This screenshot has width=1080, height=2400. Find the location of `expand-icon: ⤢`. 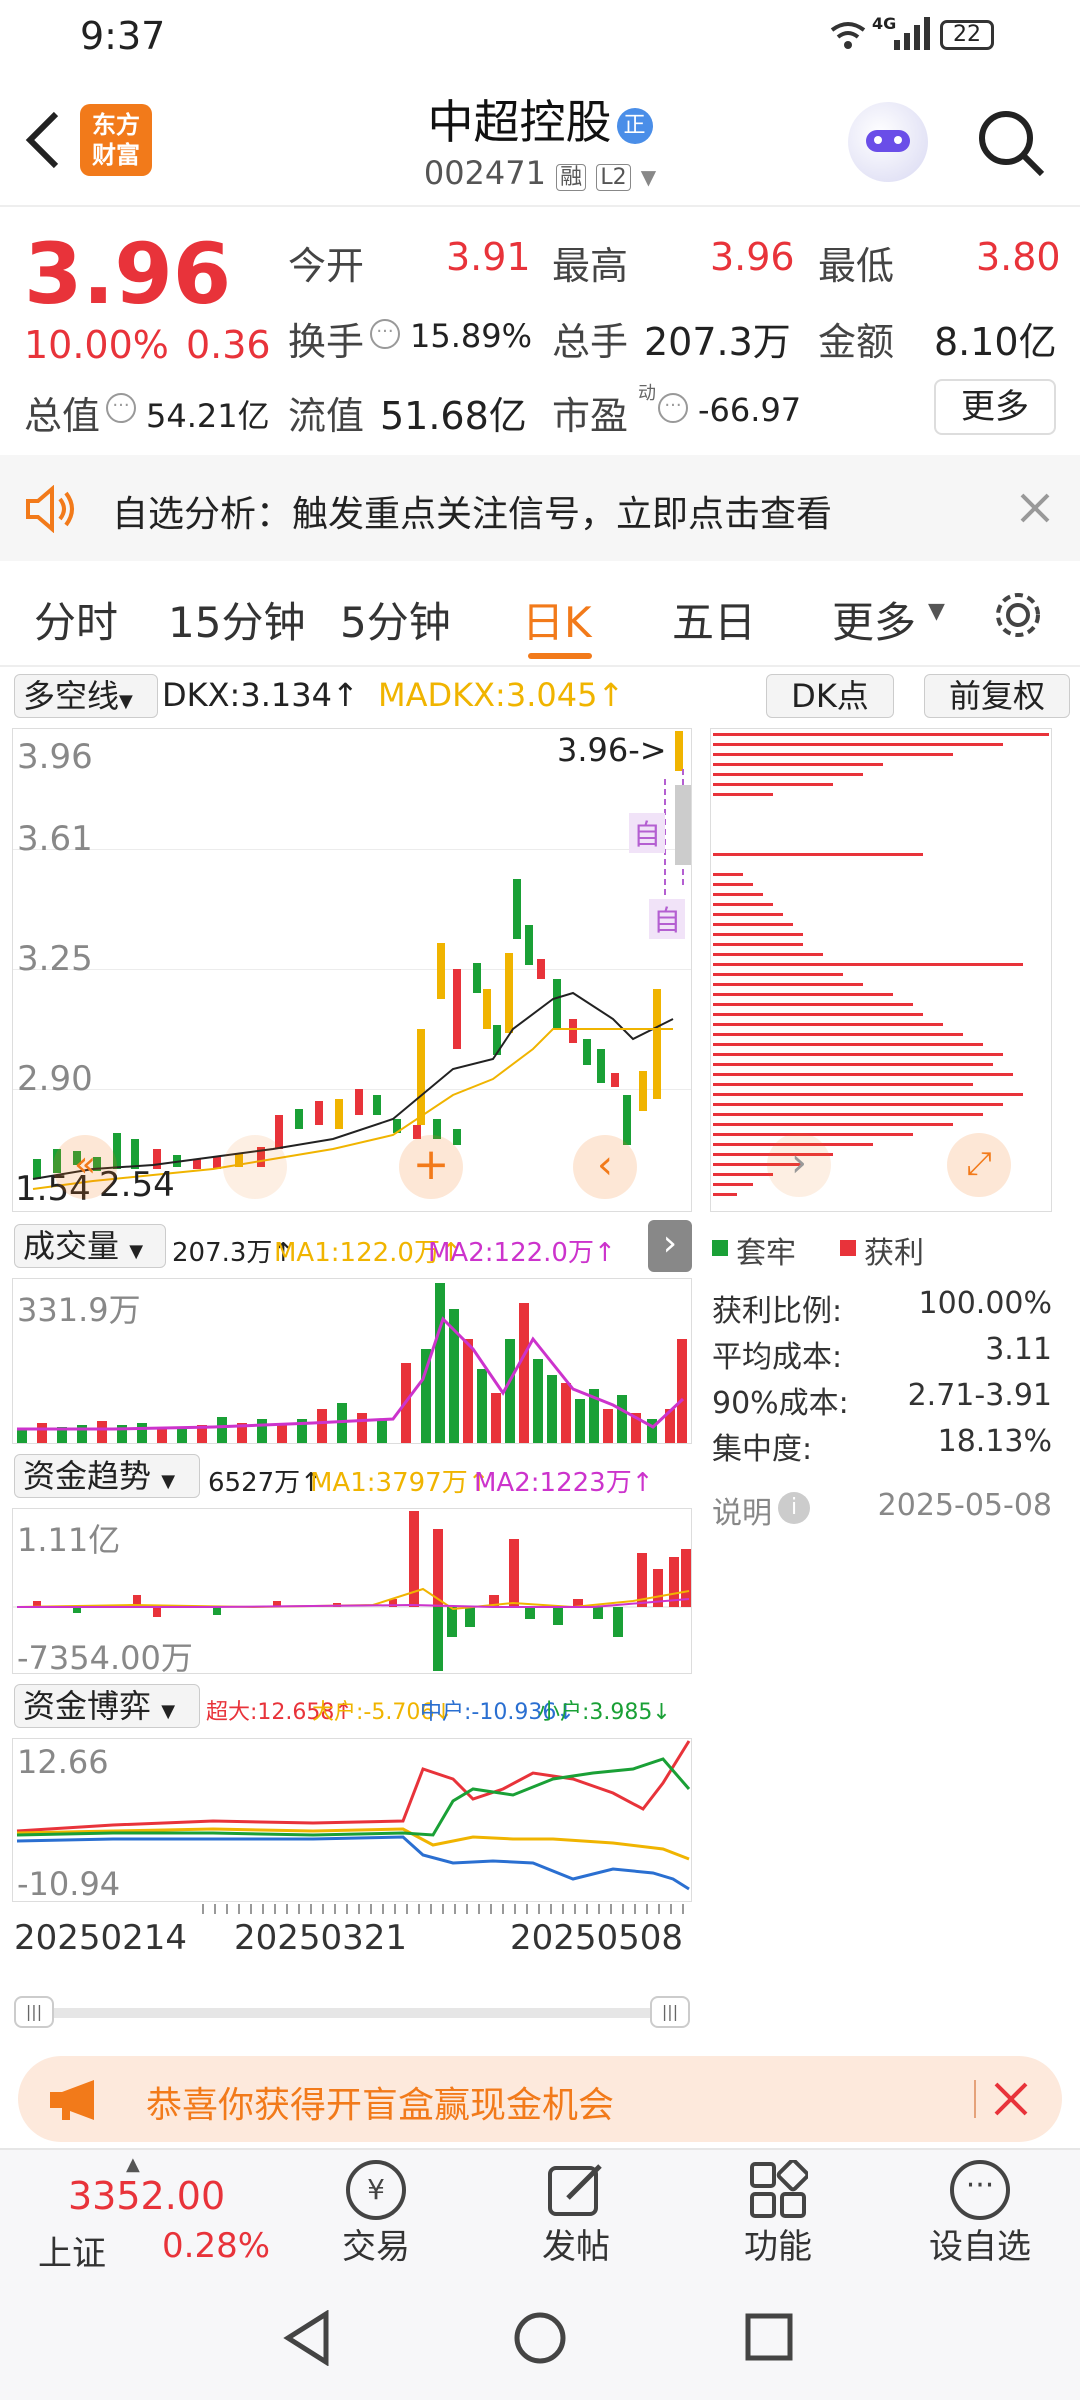

expand-icon: ⤢ is located at coordinates (979, 1165).